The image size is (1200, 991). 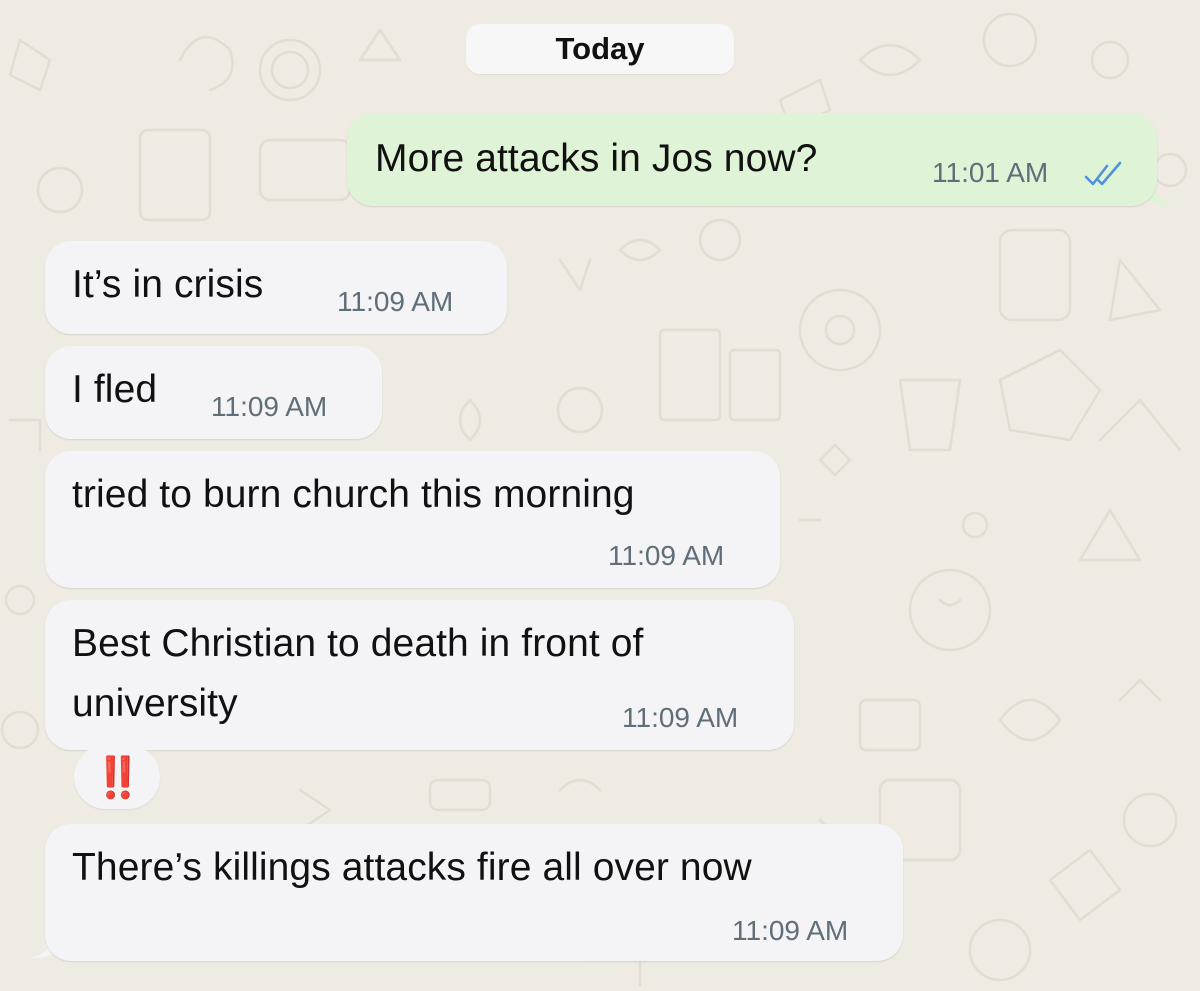 I want to click on message-text: tried to burn church this morning, so click(x=353, y=494).